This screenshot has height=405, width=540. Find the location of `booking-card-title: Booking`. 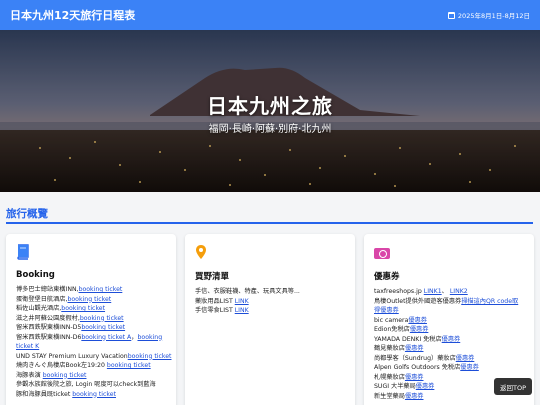

booking-card-title: Booking is located at coordinates (35, 275).